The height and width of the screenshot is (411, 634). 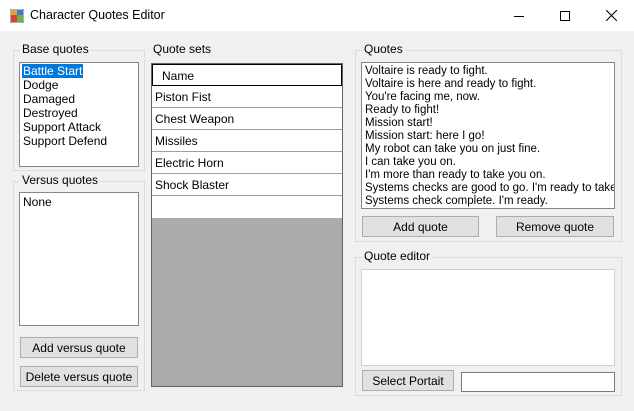 I want to click on base-quote-item: Battle Start, so click(x=79, y=71).